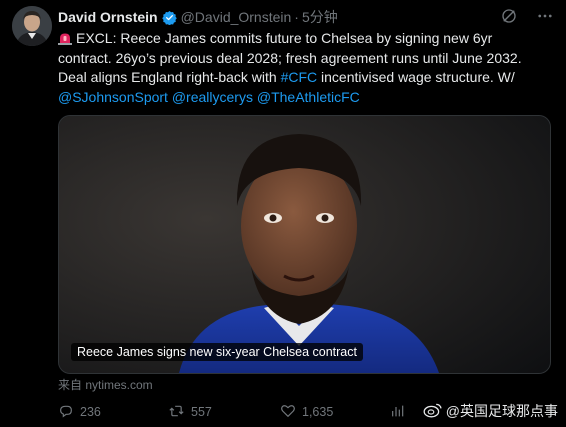  Describe the element at coordinates (176, 412) in the screenshot. I see `repost-icon` at that location.